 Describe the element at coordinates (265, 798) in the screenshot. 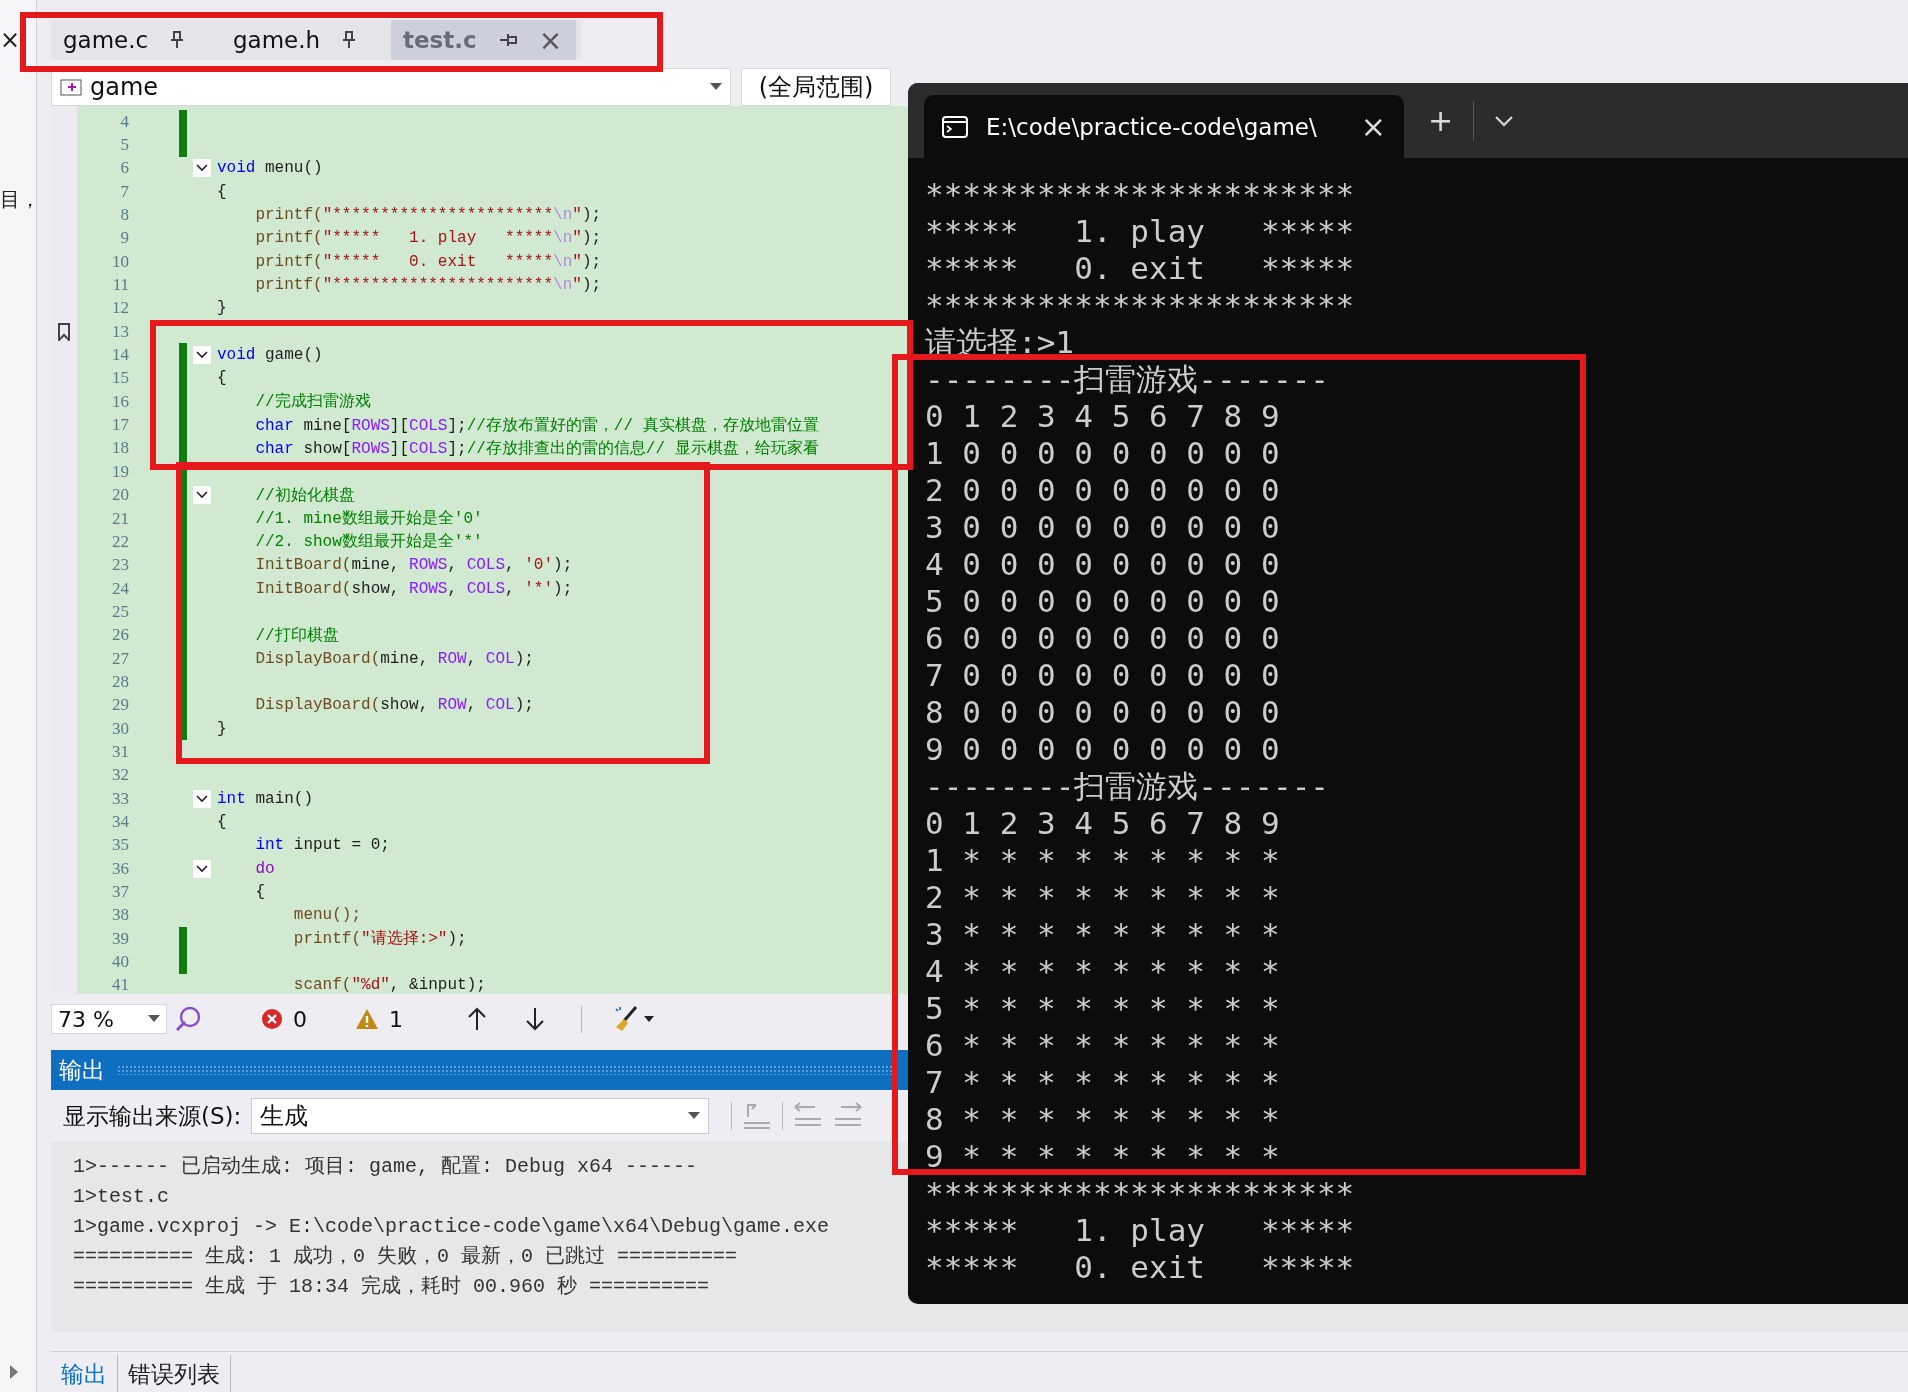

I see `code-line: int main()` at that location.